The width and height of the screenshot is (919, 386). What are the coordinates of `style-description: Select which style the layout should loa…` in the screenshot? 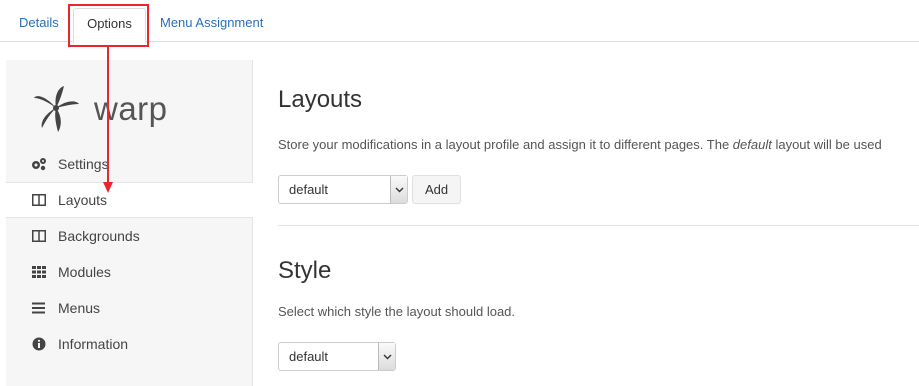 It's located at (397, 311).